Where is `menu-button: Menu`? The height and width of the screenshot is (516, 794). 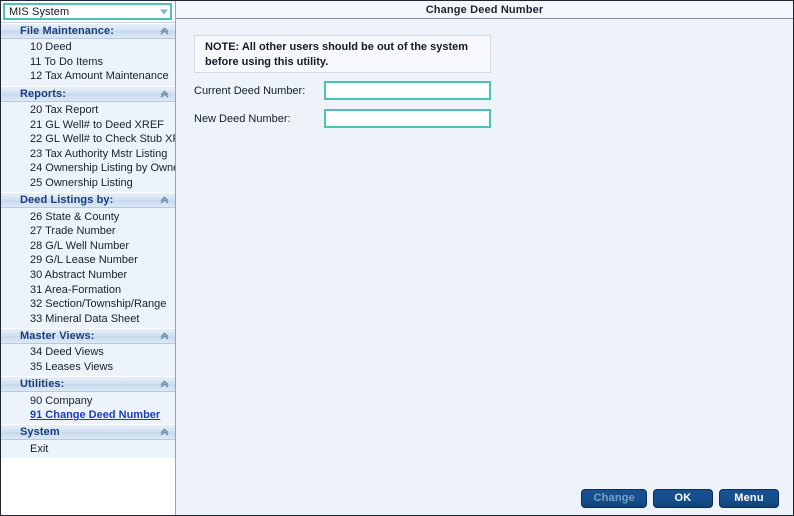
menu-button: Menu is located at coordinates (749, 498).